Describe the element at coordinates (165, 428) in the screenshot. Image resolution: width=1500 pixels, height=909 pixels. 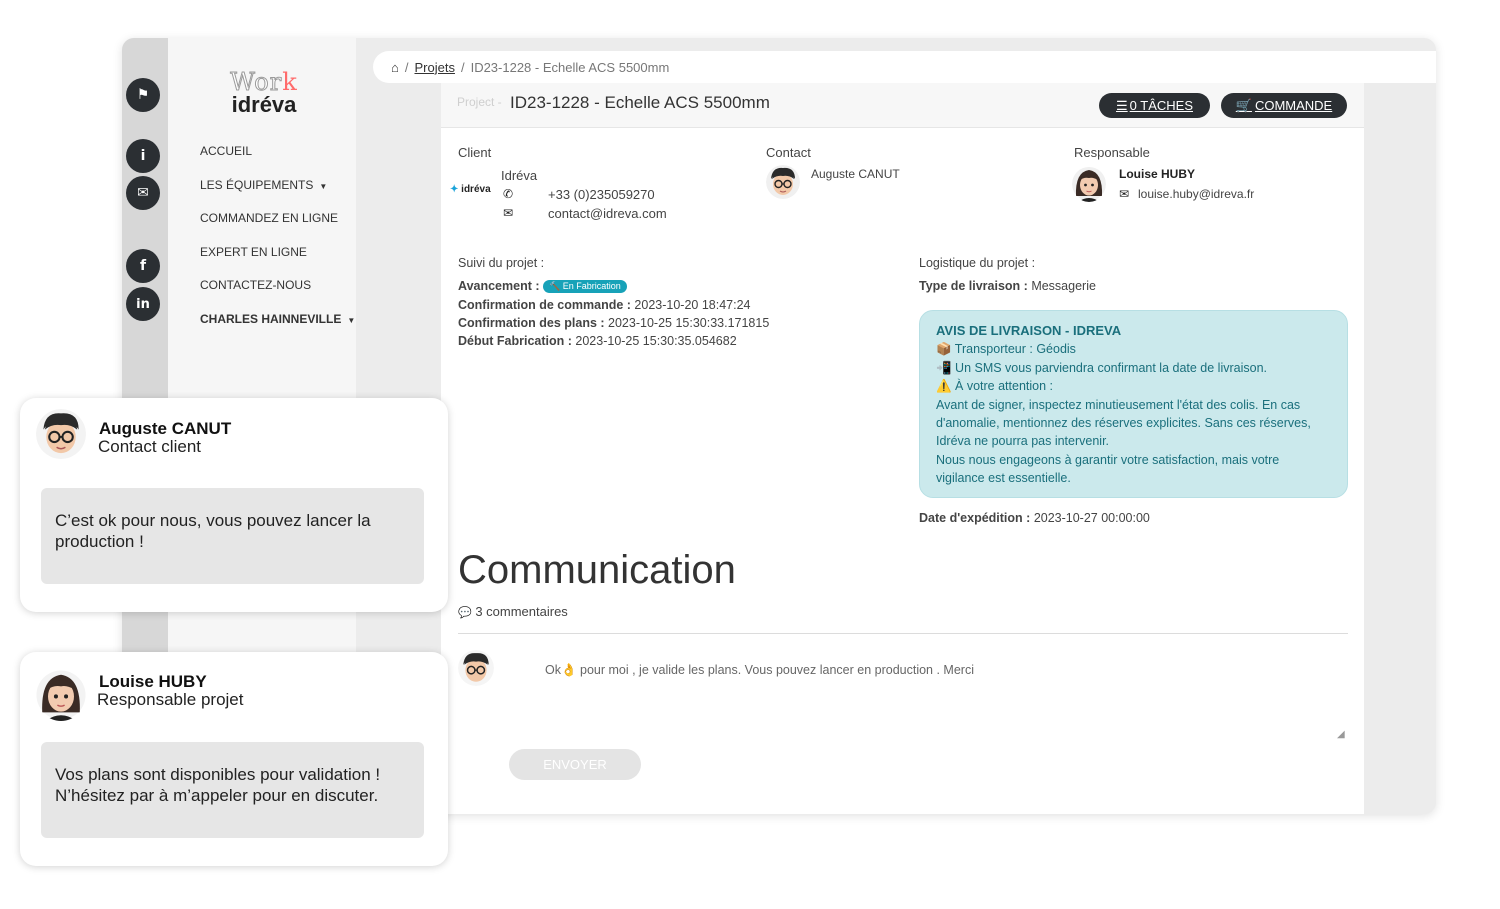
I see `chat-author-name: Auguste CANUT` at that location.